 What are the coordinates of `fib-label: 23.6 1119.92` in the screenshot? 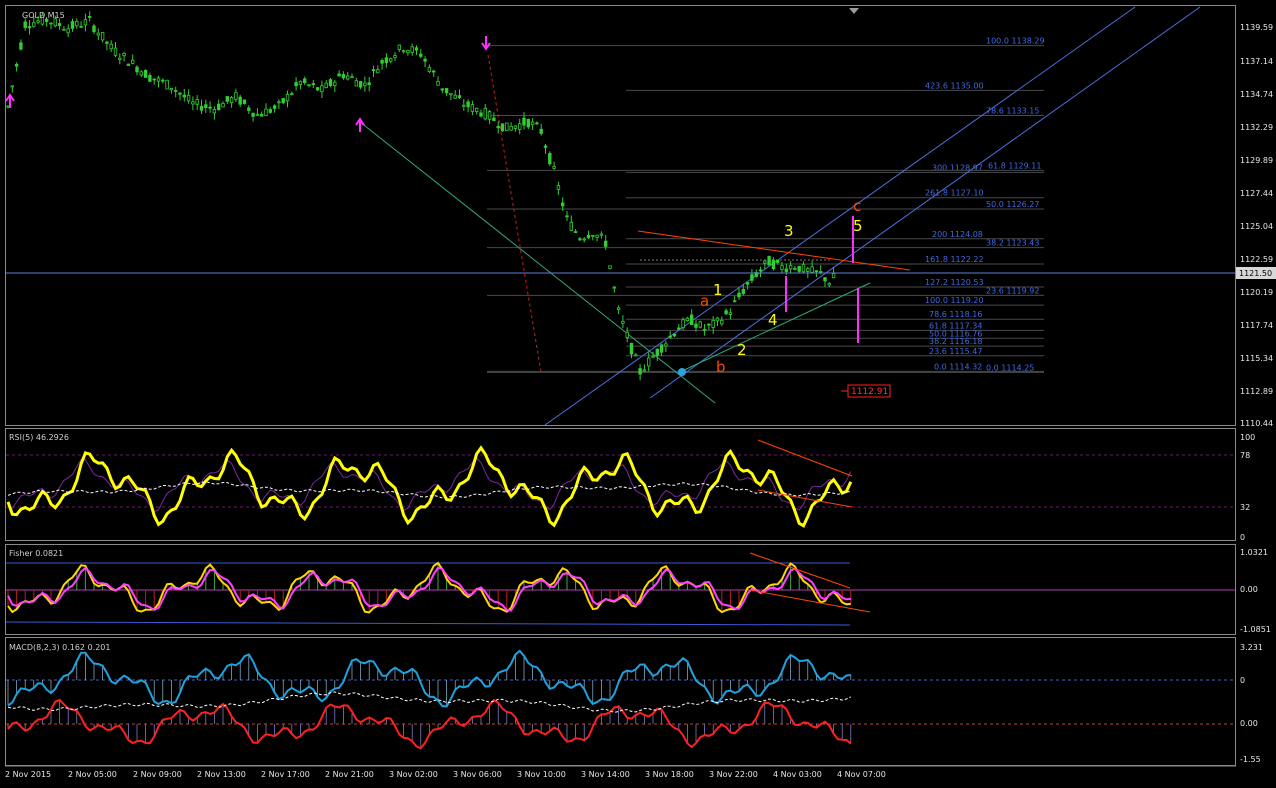 It's located at (1012, 290).